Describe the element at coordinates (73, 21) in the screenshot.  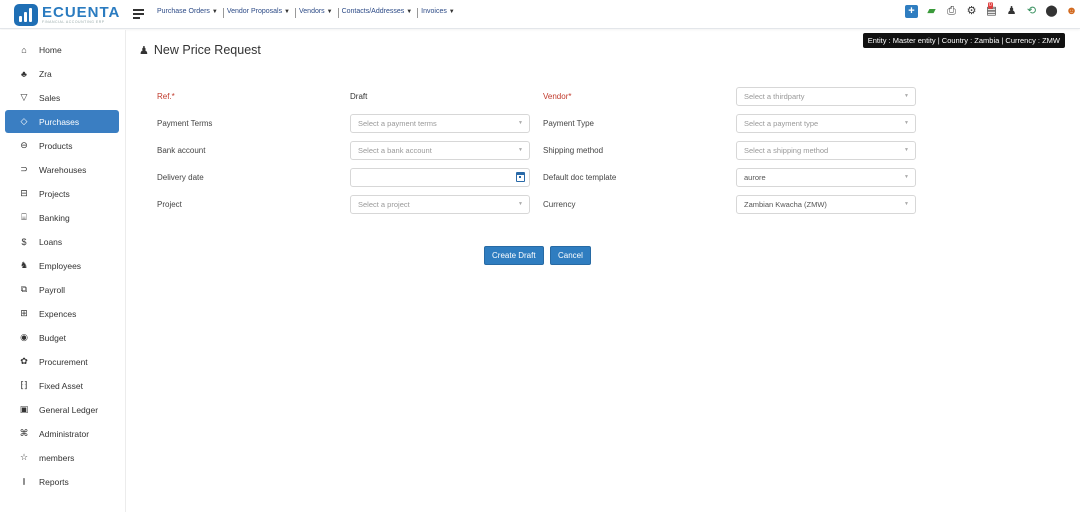
I see `logo-tagline: FINANCIAL ACCOUNTING ERP` at that location.